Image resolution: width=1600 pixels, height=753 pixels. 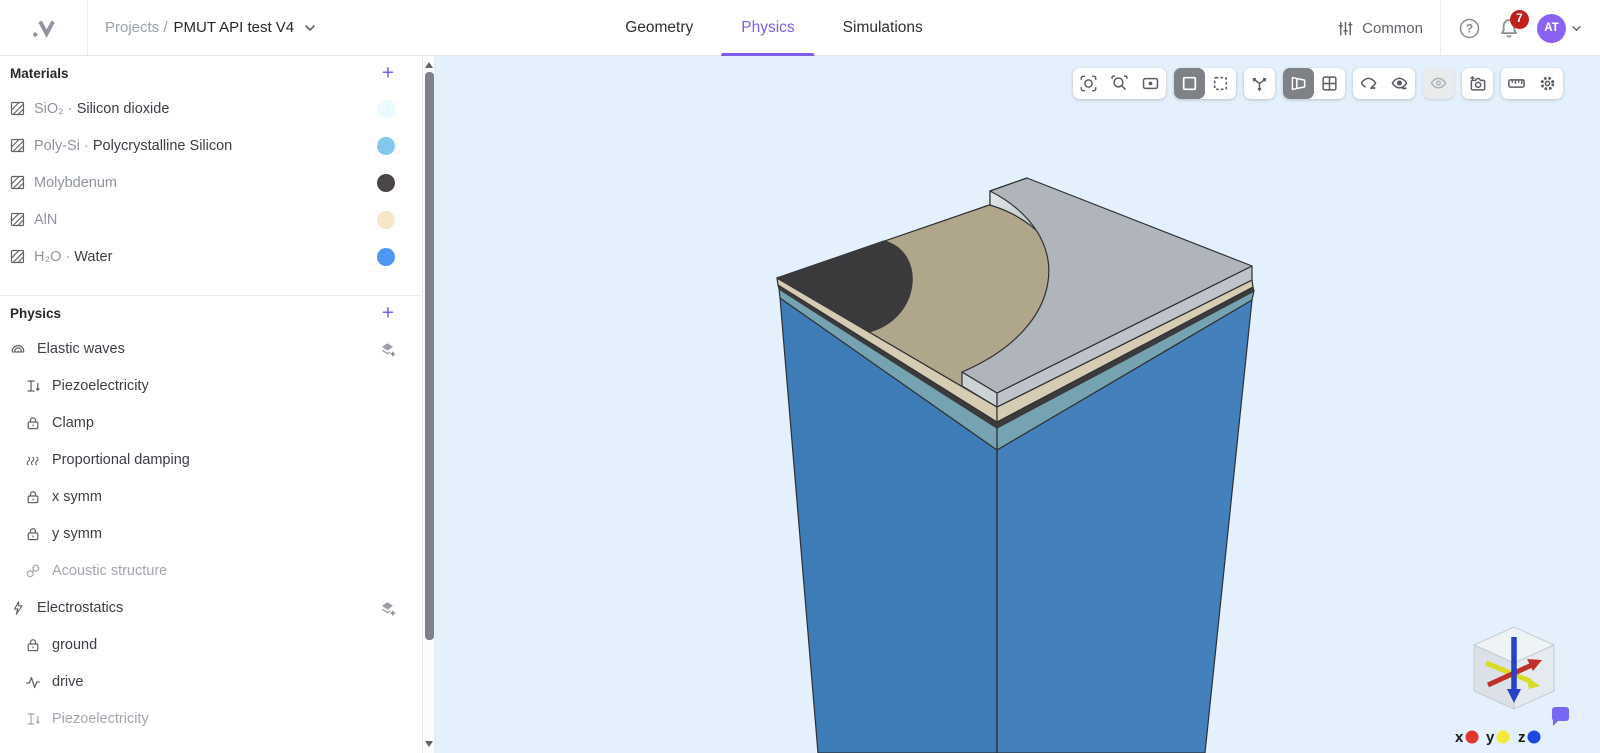 I want to click on damping-icon, so click(x=32, y=460).